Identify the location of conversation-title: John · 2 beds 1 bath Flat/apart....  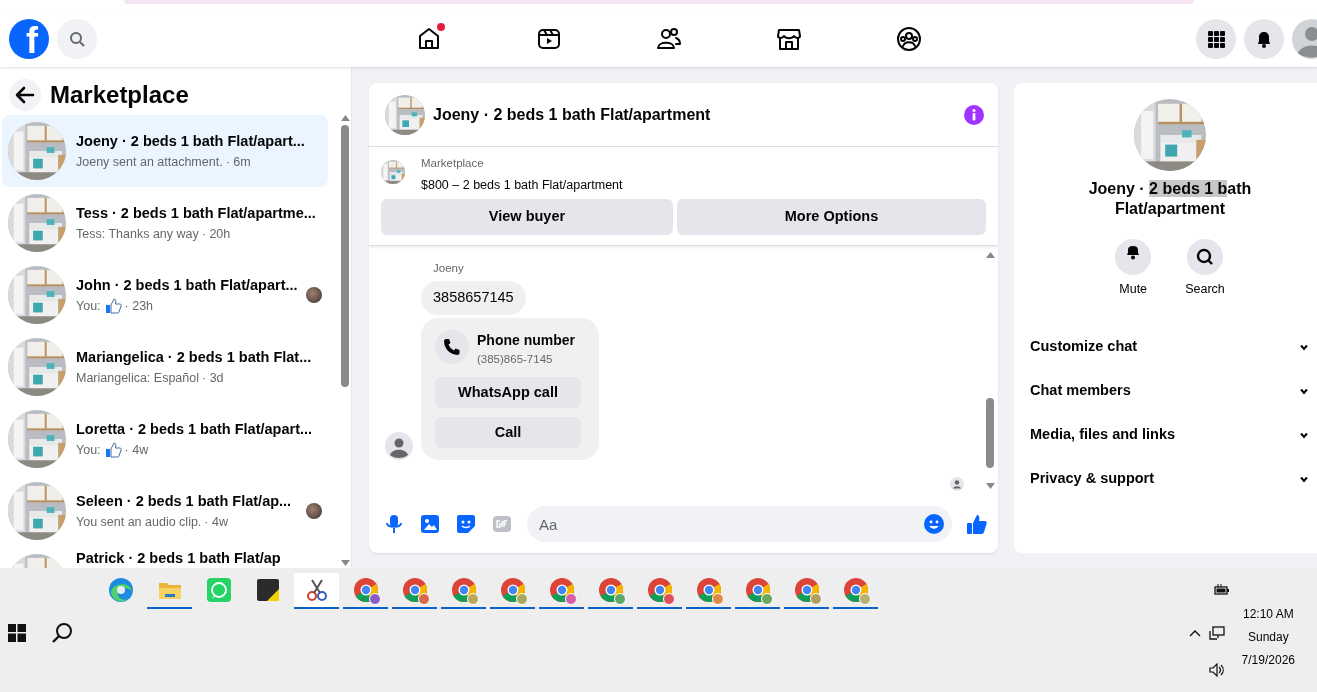
(186, 285).